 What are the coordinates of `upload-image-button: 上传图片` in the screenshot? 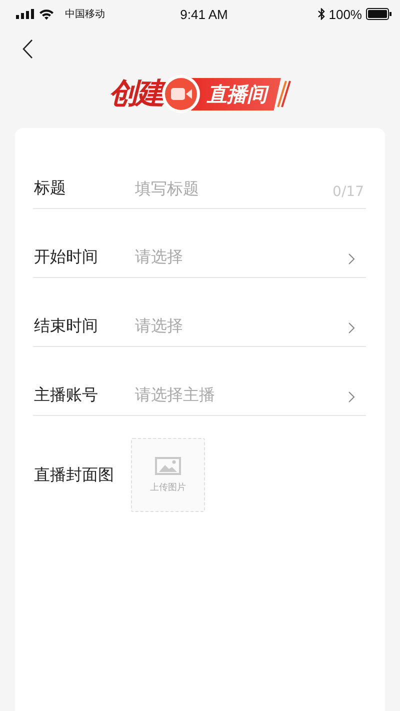 It's located at (168, 475).